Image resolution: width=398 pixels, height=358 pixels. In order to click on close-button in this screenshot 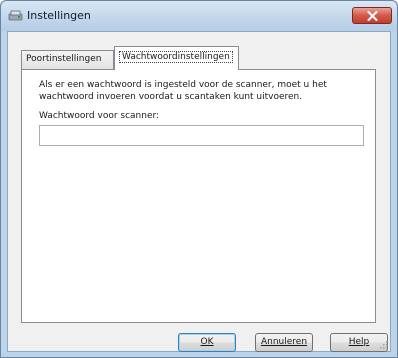, I will do `click(372, 15)`.